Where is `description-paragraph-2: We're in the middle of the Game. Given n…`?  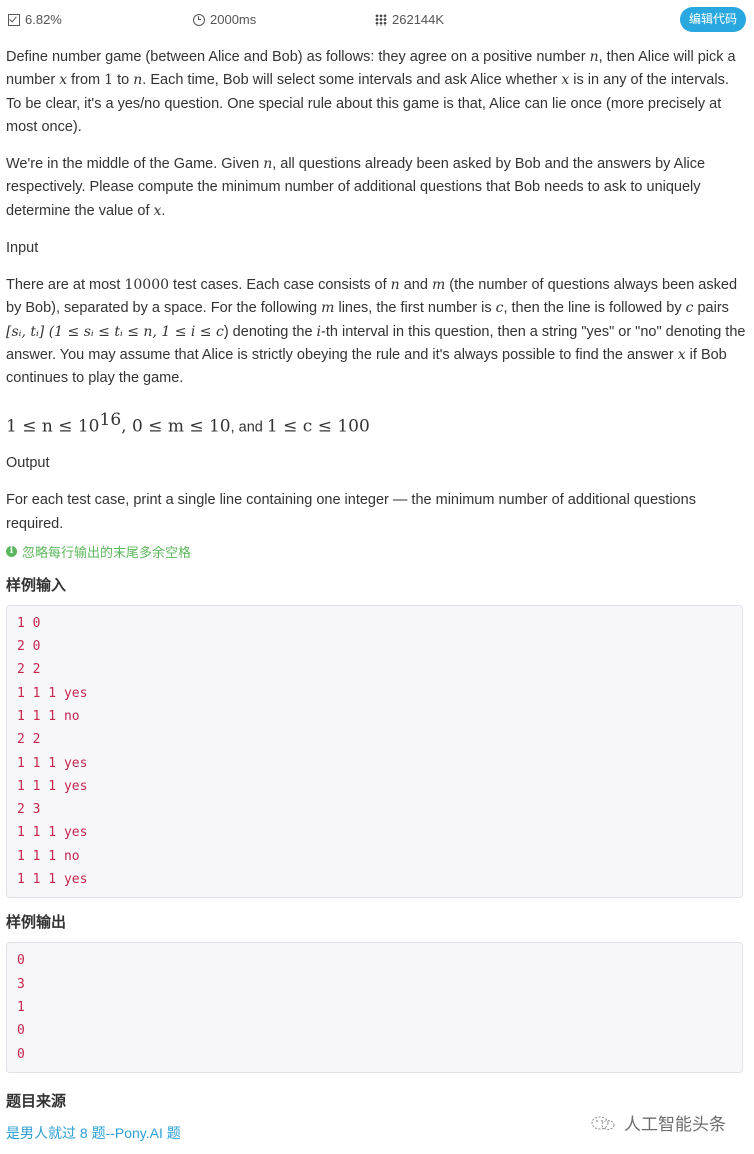
description-paragraph-2: We're in the middle of the Game. Given n… is located at coordinates (356, 187).